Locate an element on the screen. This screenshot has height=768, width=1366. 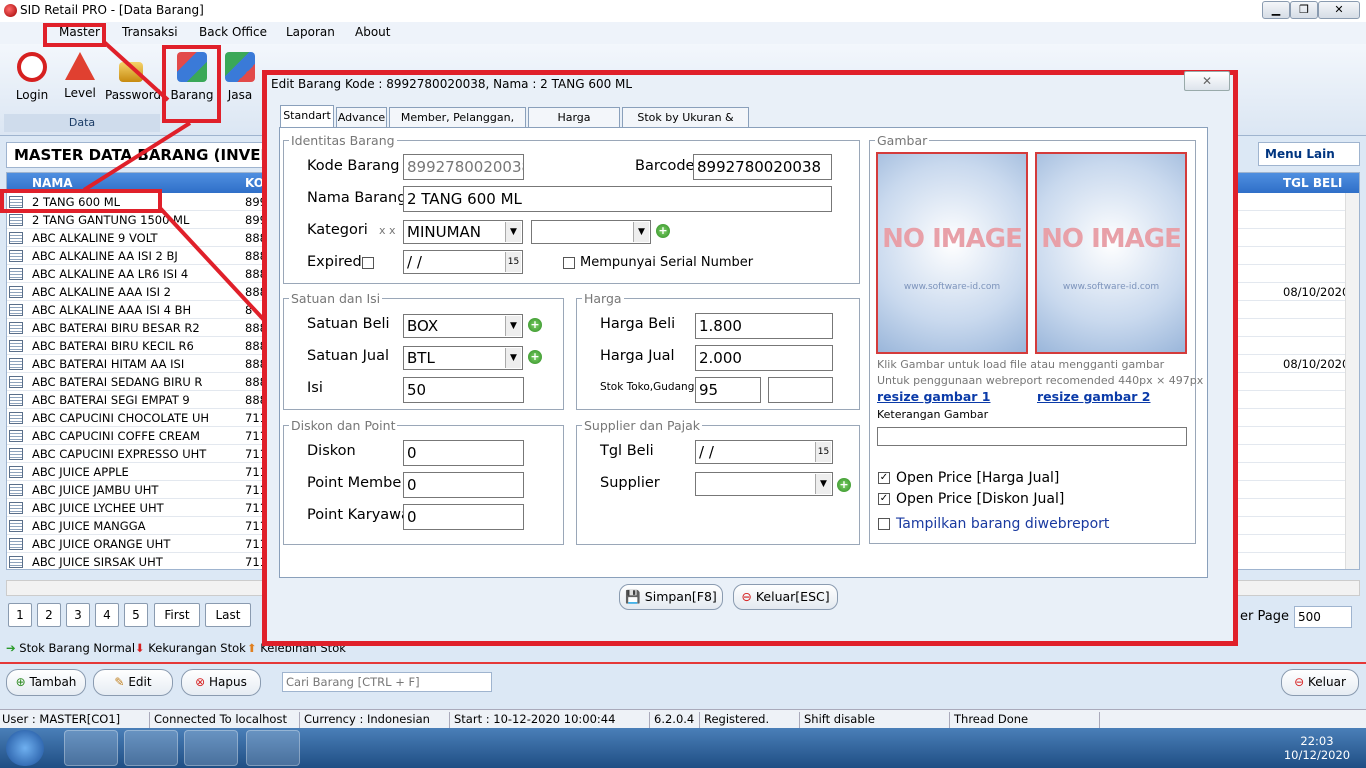
supplier-legend: Supplier dan Pajak is located at coordinates (642, 425).